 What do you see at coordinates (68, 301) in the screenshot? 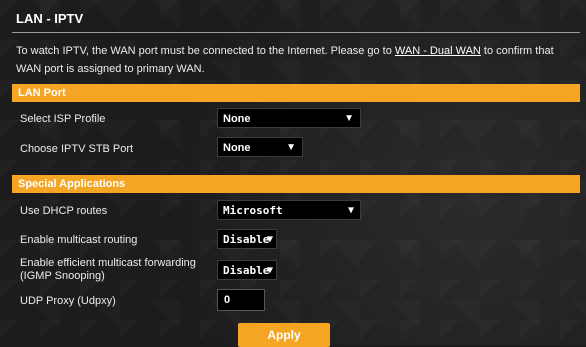
I see `udp-proxy-label: UDP Proxy (Udpxy)` at bounding box center [68, 301].